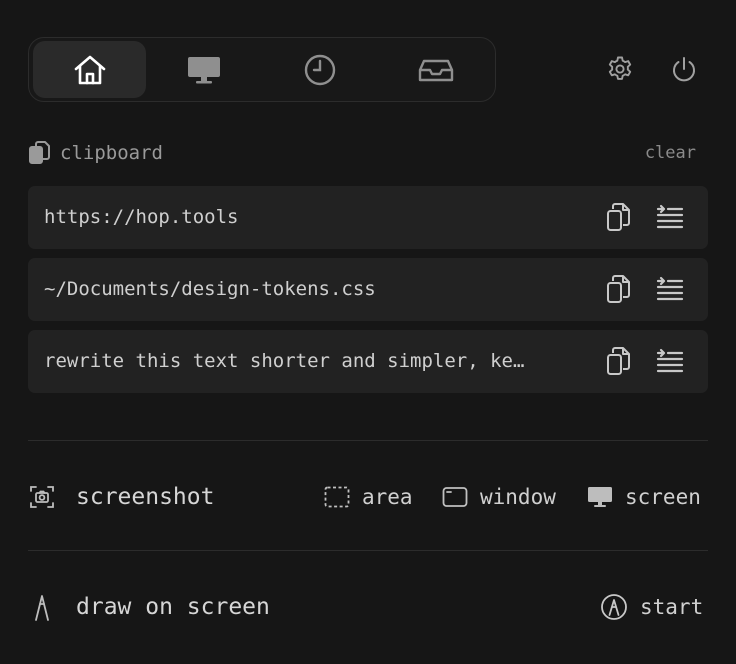 The width and height of the screenshot is (736, 664). What do you see at coordinates (173, 607) in the screenshot?
I see `draw-label: draw on screen` at bounding box center [173, 607].